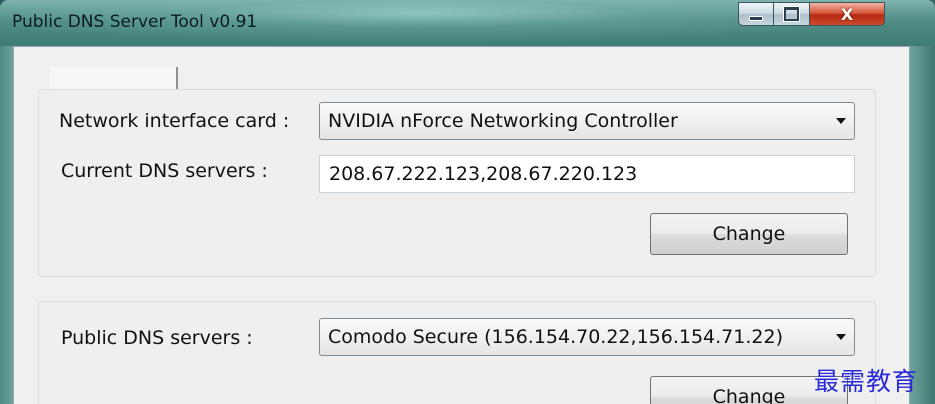  What do you see at coordinates (749, 234) in the screenshot?
I see `change-nic-dns-button: Change` at bounding box center [749, 234].